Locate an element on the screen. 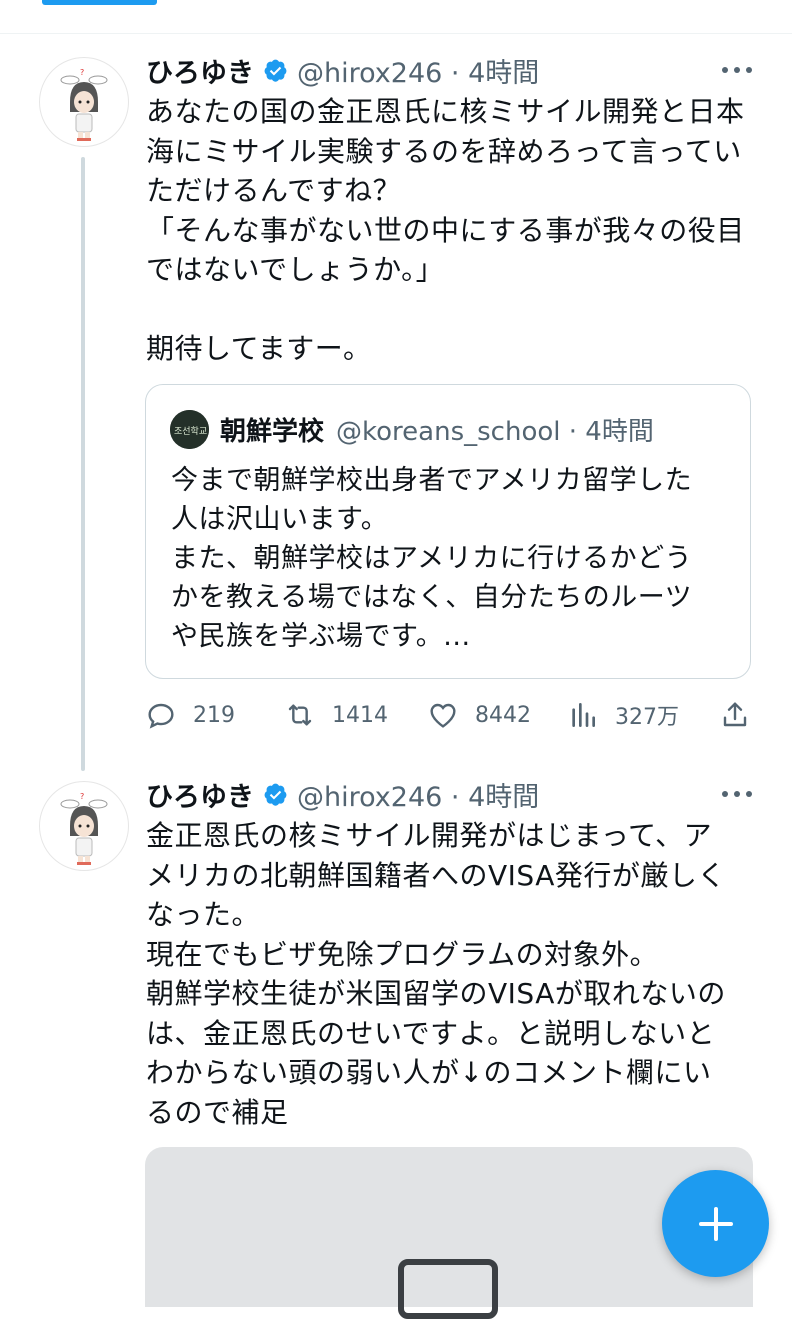 This screenshot has height=1319, width=792. quoted-author-name: 朝鮮学校 is located at coordinates (272, 431).